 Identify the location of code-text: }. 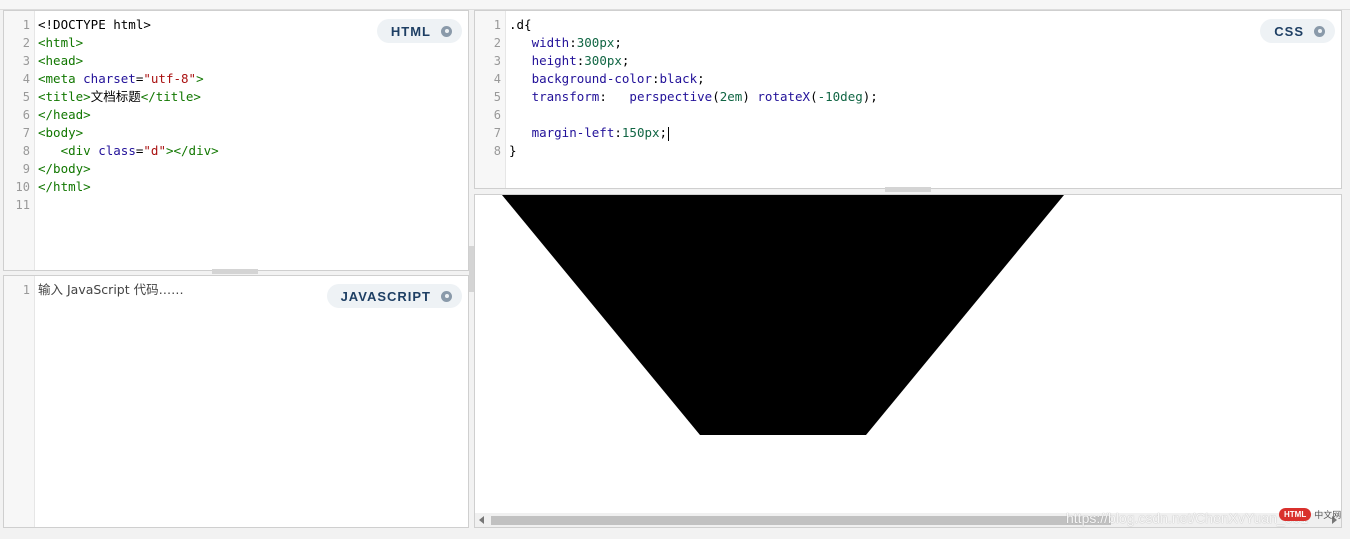
(925, 151).